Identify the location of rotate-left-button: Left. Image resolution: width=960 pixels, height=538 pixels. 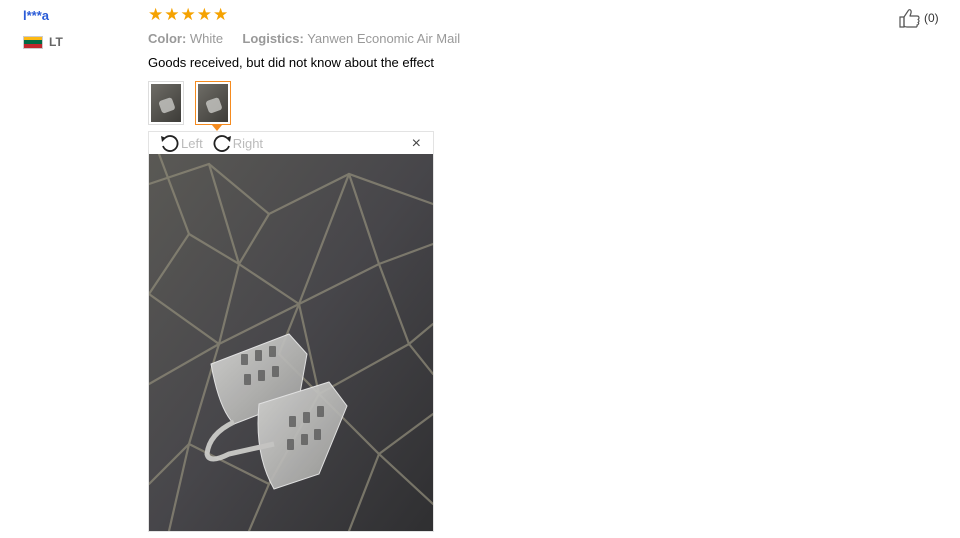
(181, 143).